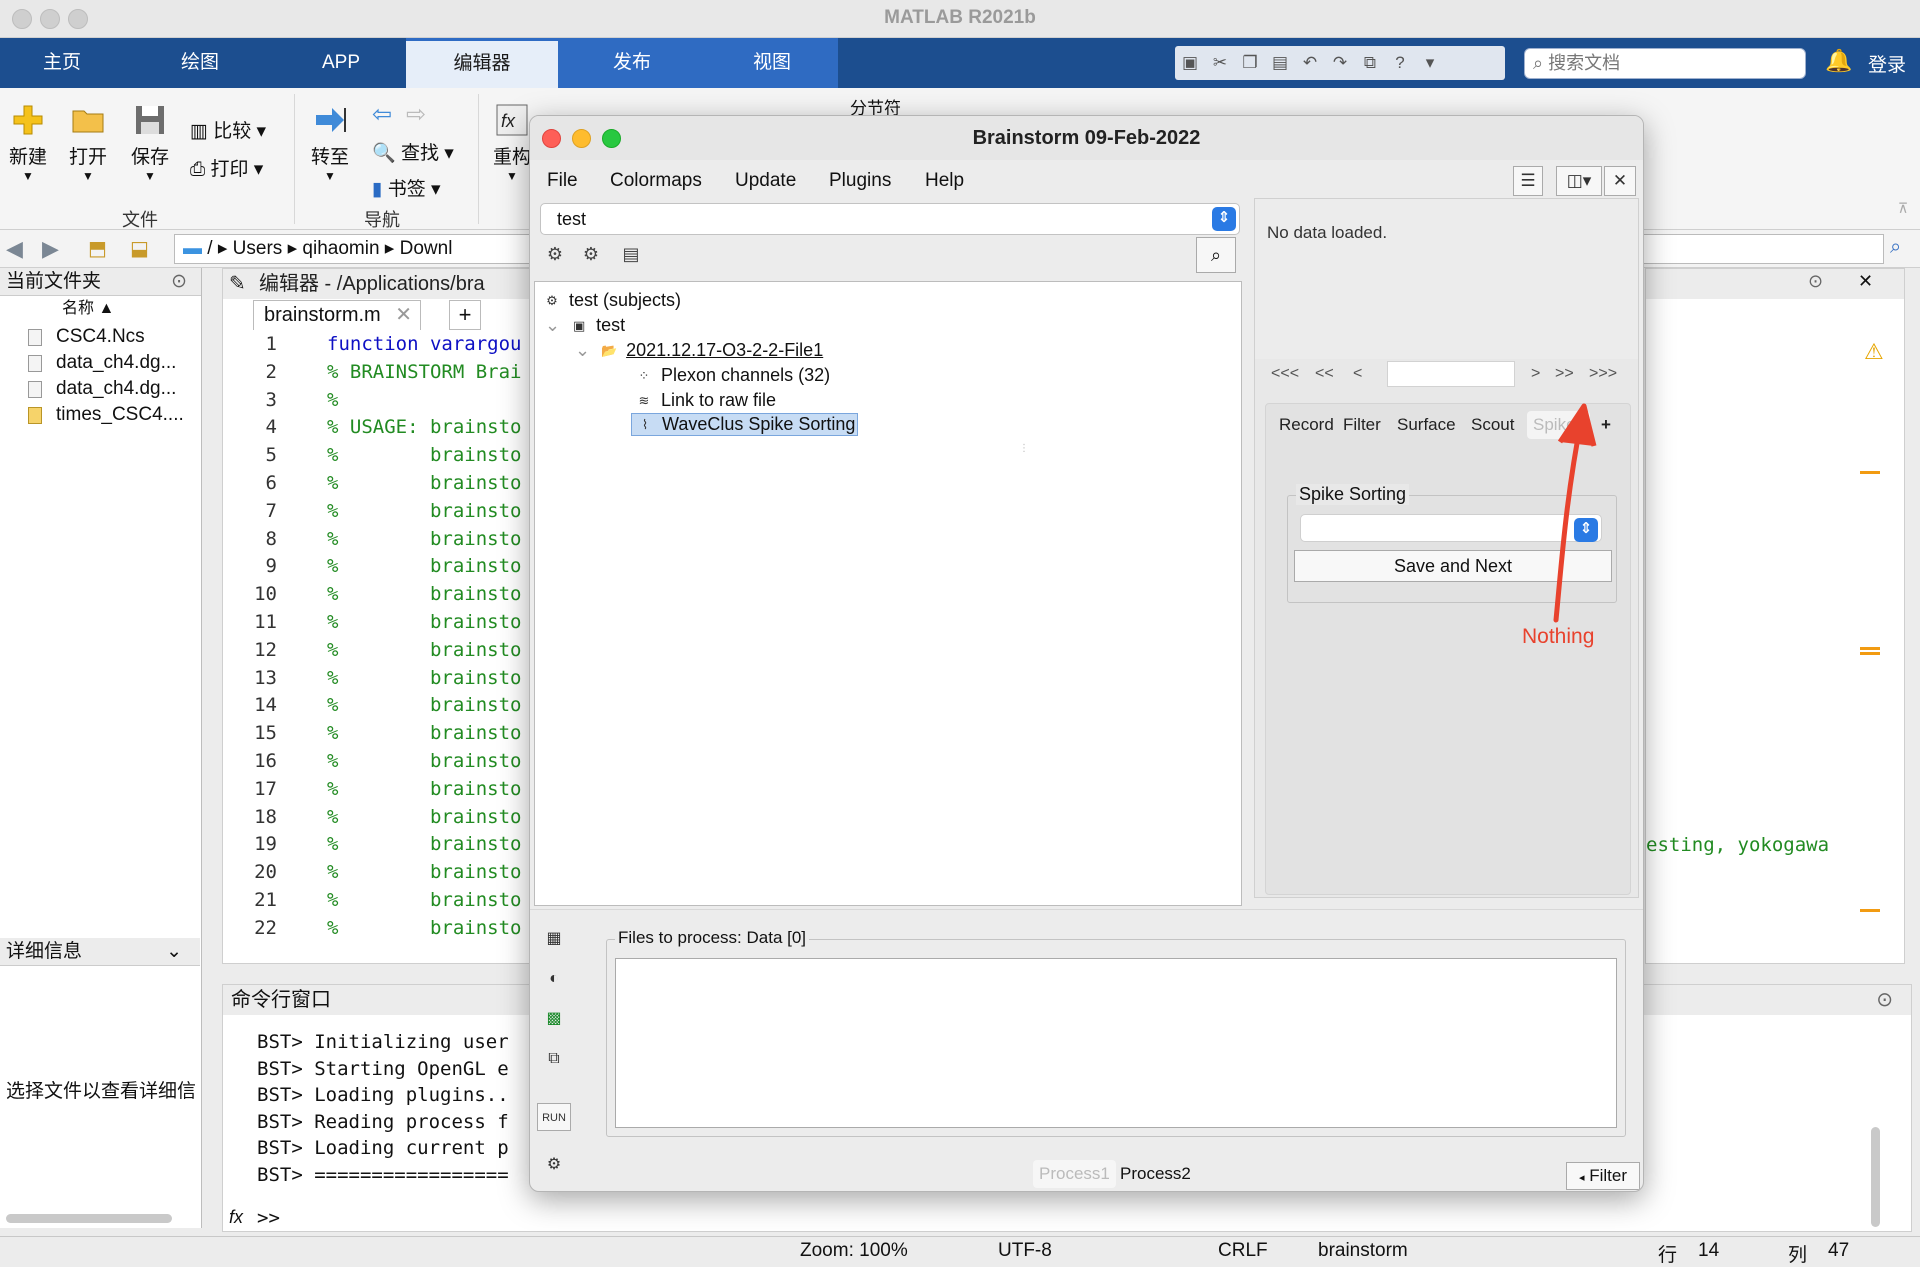 This screenshot has height=1267, width=1920. What do you see at coordinates (28, 142) in the screenshot?
I see `new-button: 新建 ▼` at bounding box center [28, 142].